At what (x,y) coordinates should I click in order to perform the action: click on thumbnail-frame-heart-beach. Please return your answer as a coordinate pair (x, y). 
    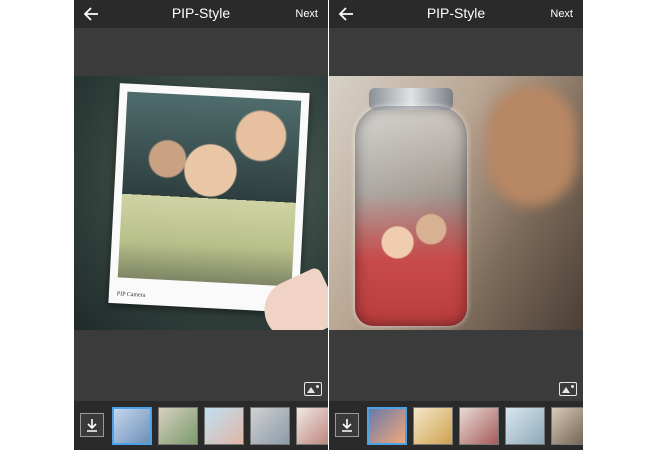
    Looking at the image, I should click on (224, 426).